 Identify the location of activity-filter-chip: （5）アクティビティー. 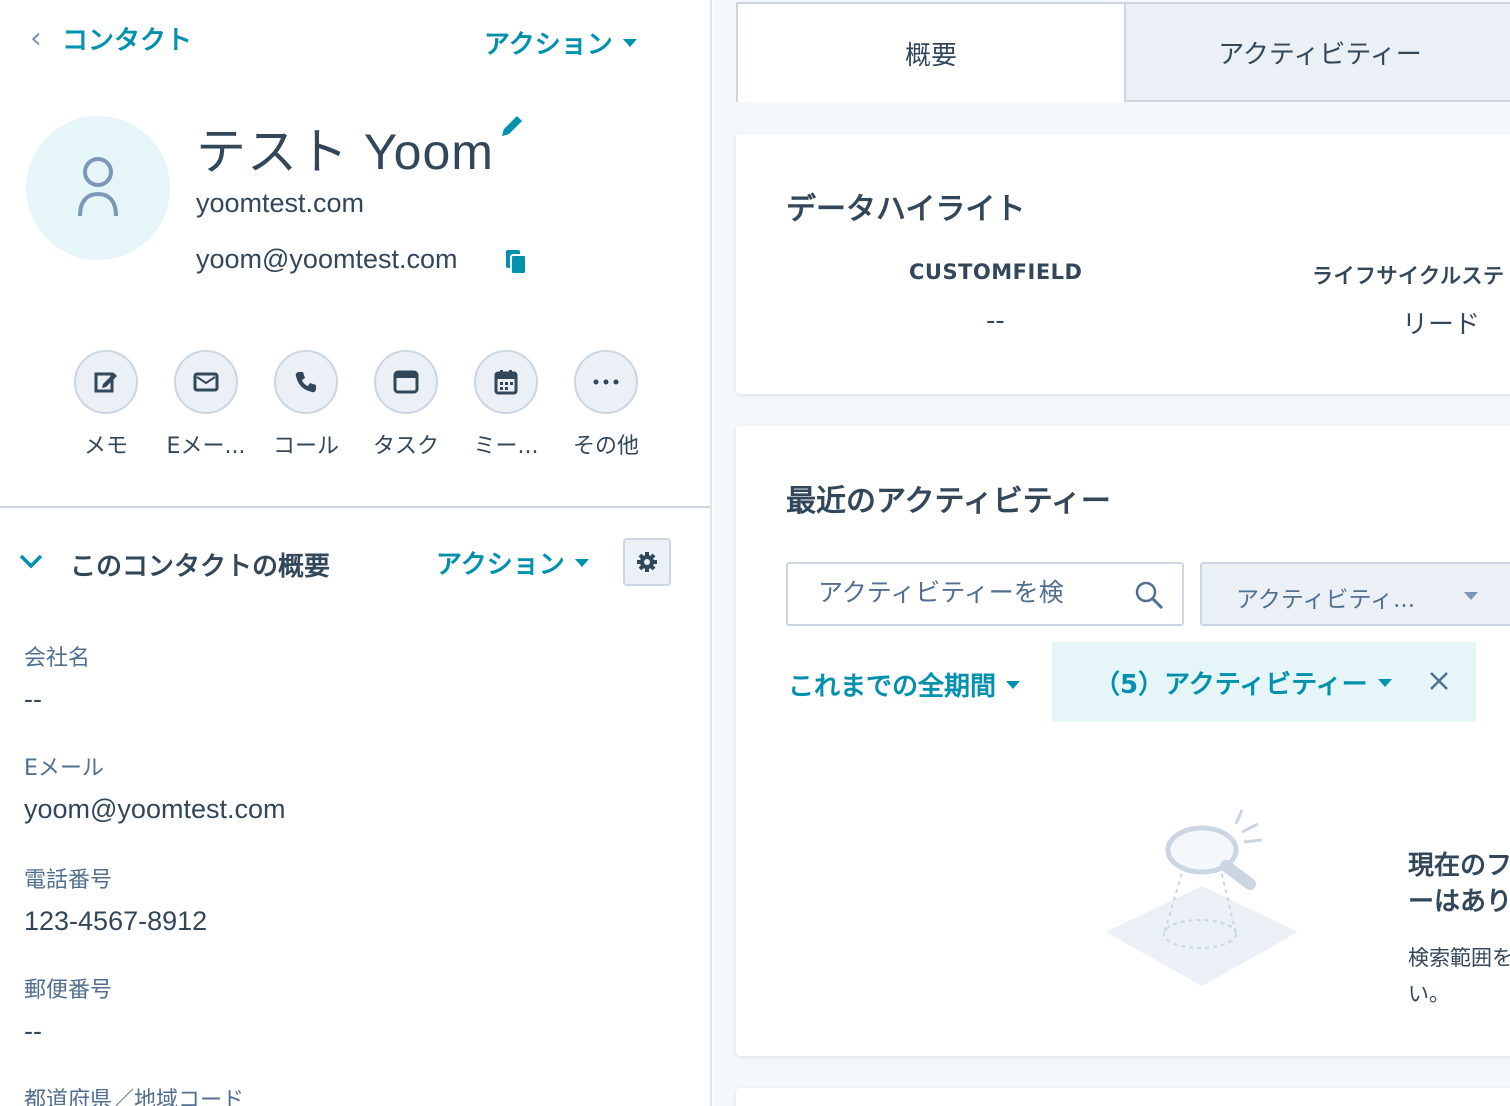
(1264, 682).